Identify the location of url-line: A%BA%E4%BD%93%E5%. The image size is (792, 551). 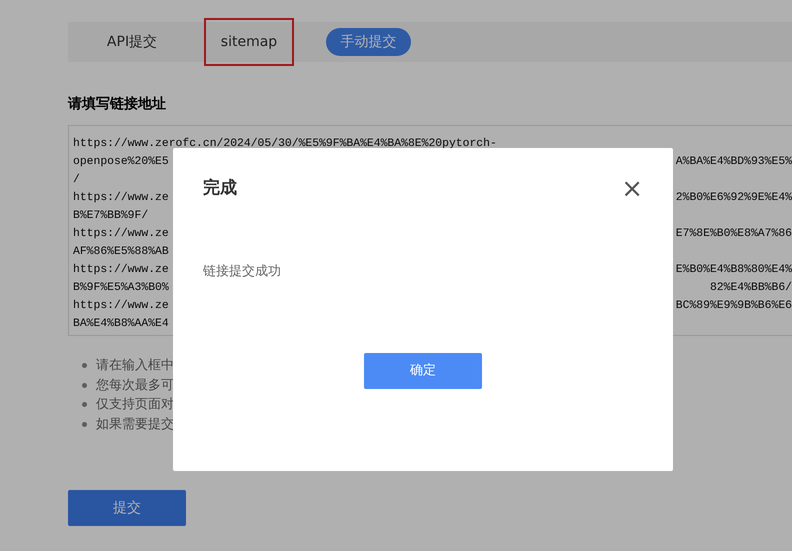
(734, 162).